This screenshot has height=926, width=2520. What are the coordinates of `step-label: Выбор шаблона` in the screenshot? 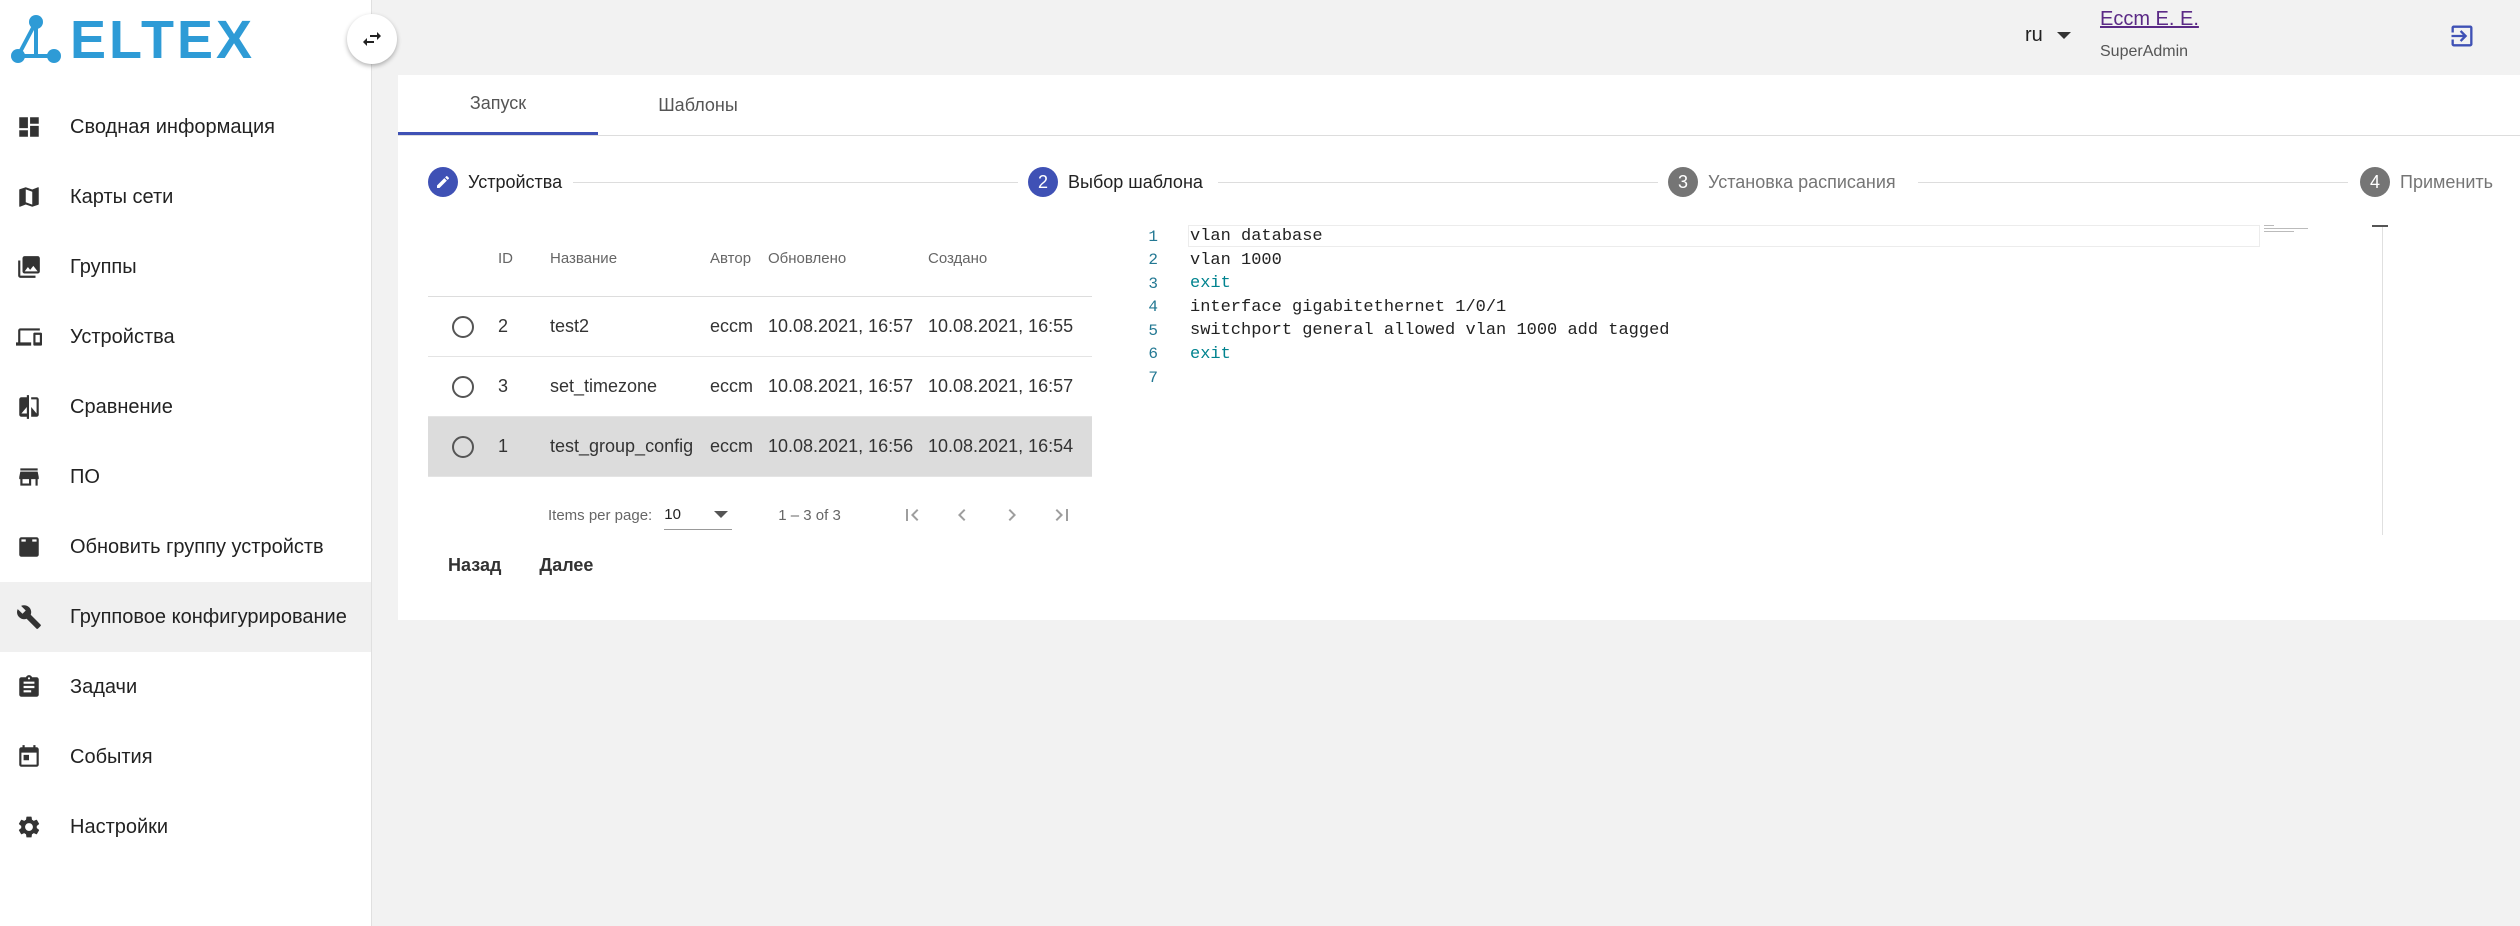 It's located at (1135, 181).